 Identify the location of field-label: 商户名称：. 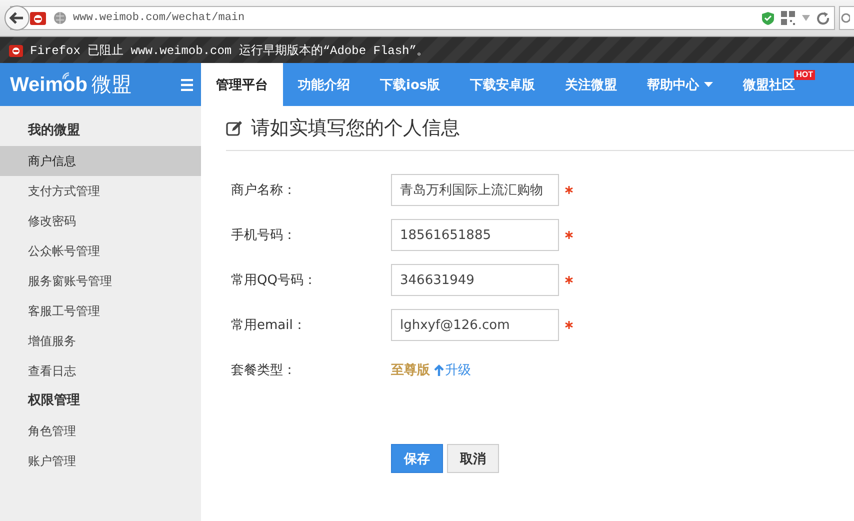
(263, 190).